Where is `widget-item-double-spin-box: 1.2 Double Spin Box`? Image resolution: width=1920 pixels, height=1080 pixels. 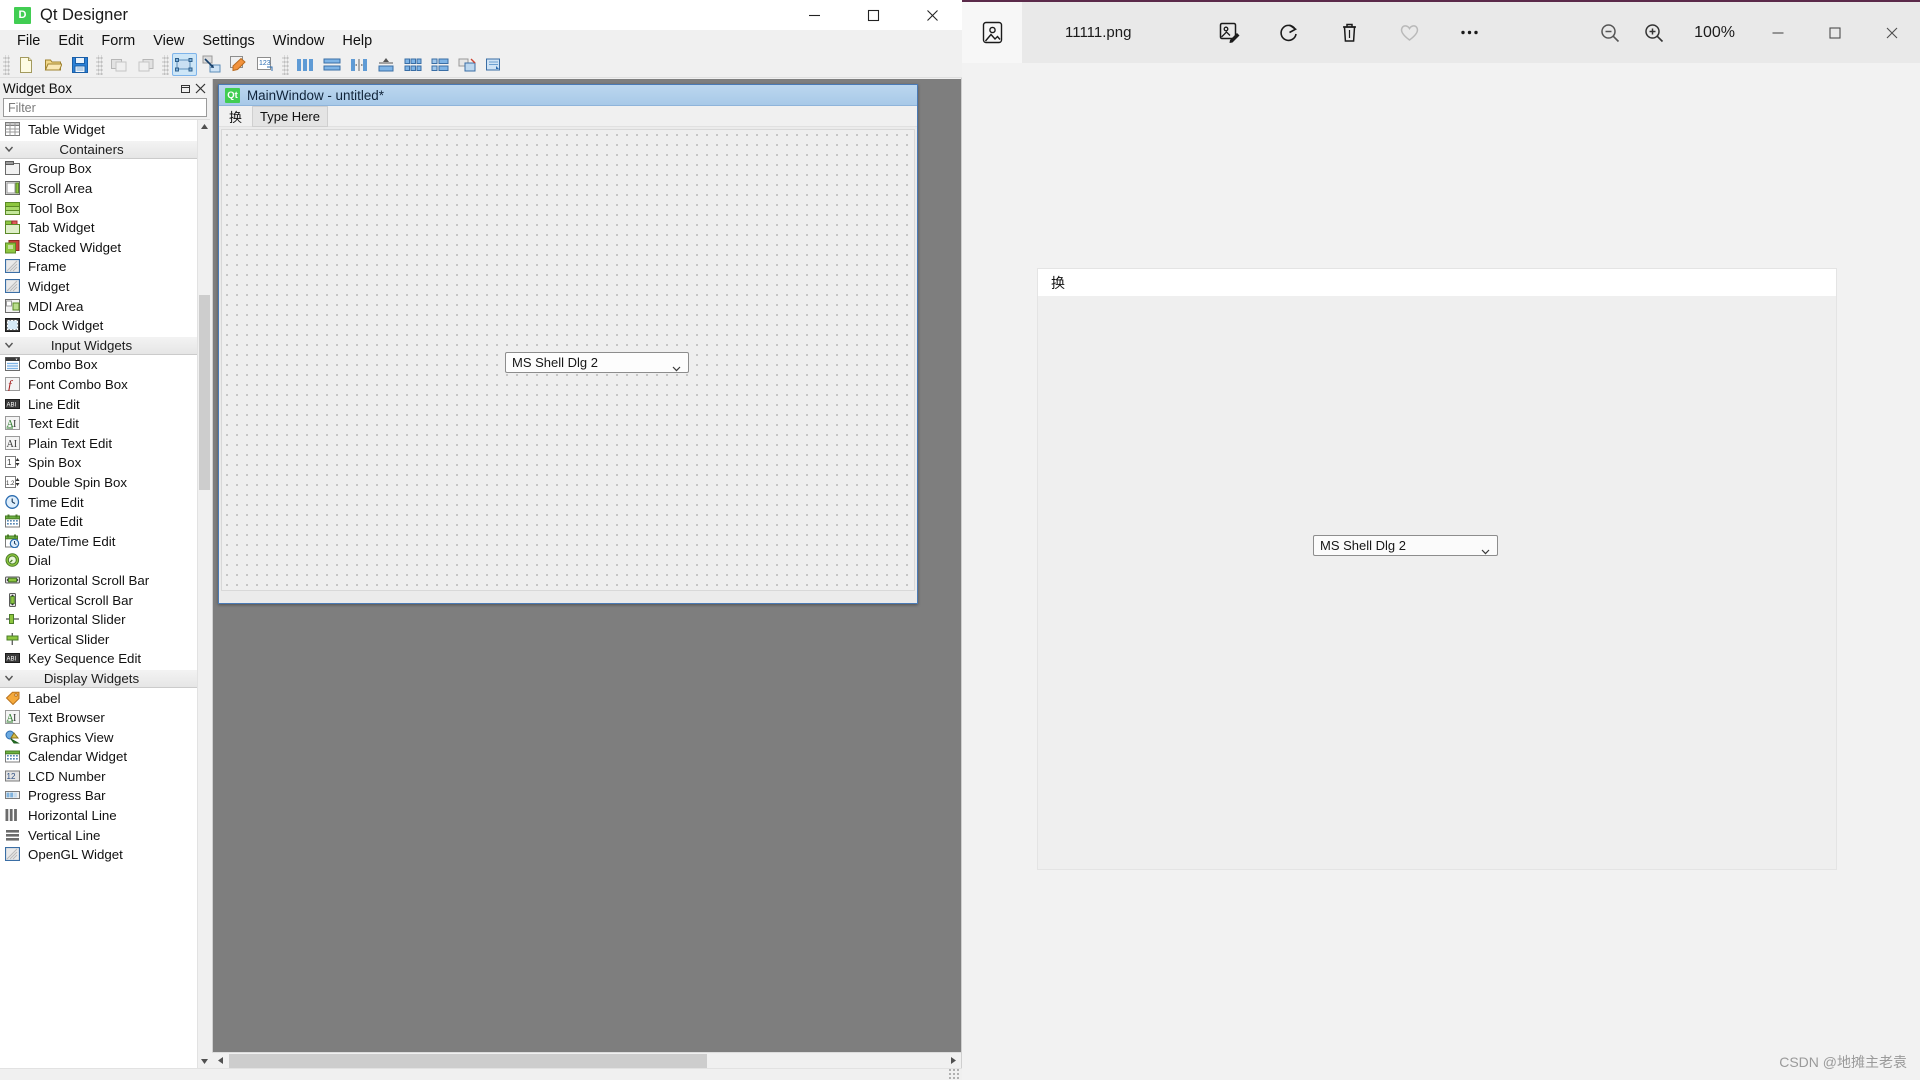
widget-item-double-spin-box: 1.2 Double Spin Box is located at coordinates (98, 482).